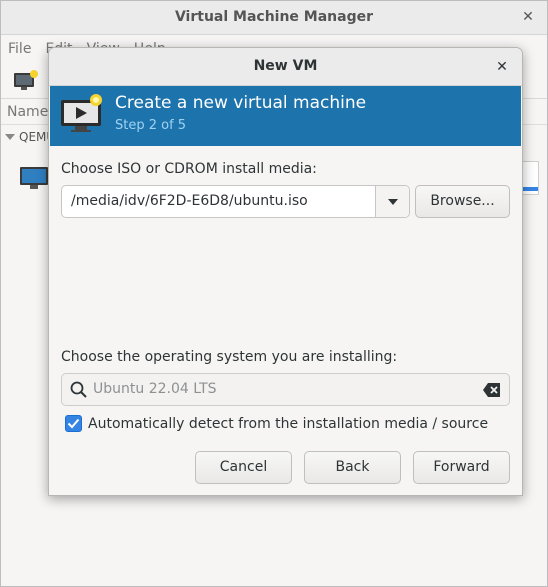  I want to click on clear-icon, so click(492, 392).